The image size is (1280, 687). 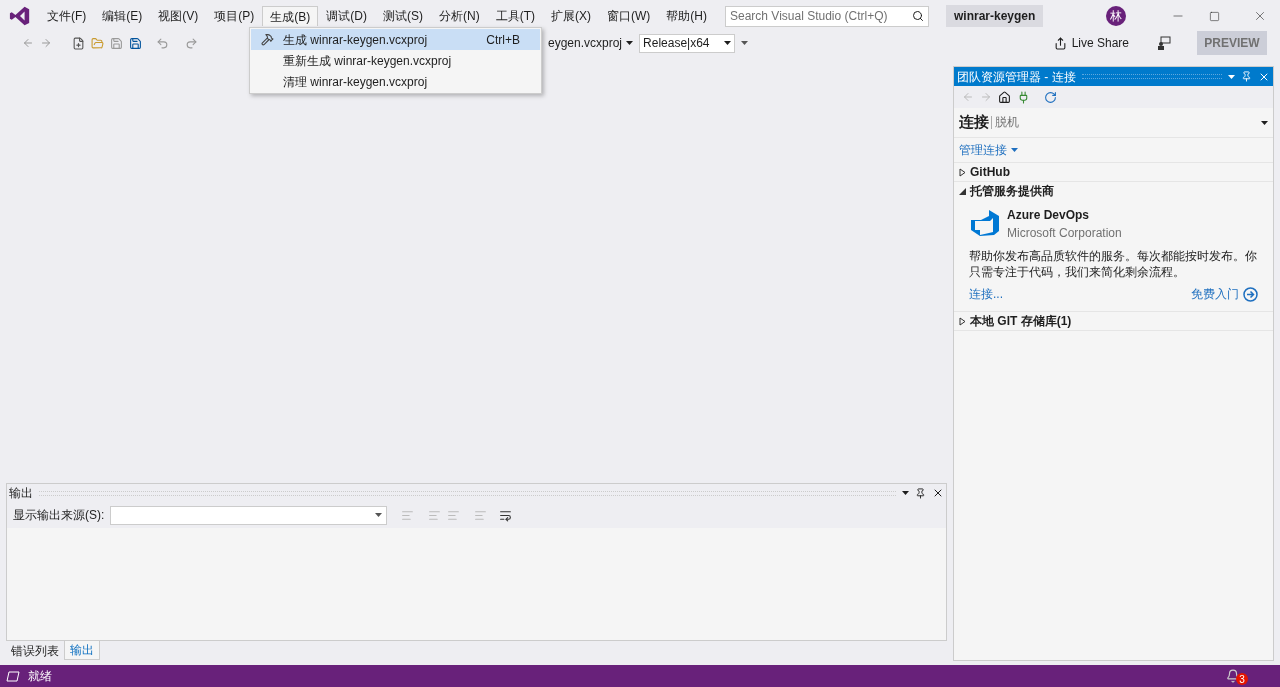 I want to click on menu-item: 窗口(W), so click(x=629, y=16).